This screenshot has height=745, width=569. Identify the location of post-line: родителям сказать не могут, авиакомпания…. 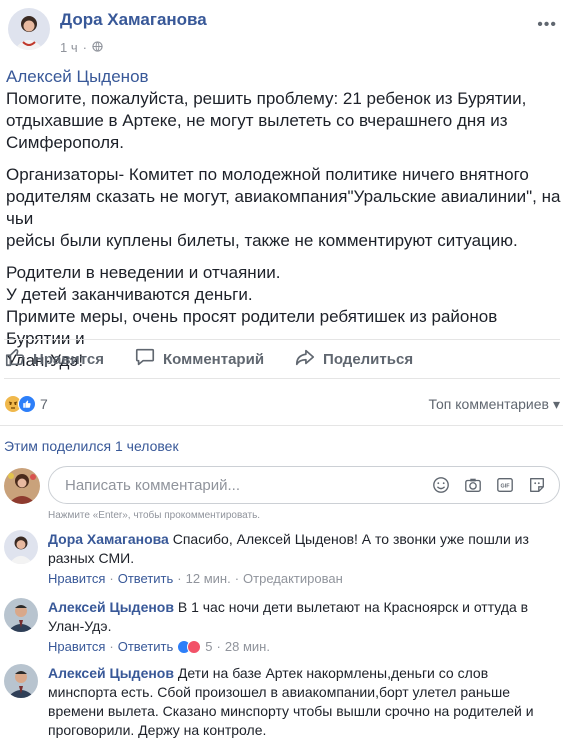
(283, 207).